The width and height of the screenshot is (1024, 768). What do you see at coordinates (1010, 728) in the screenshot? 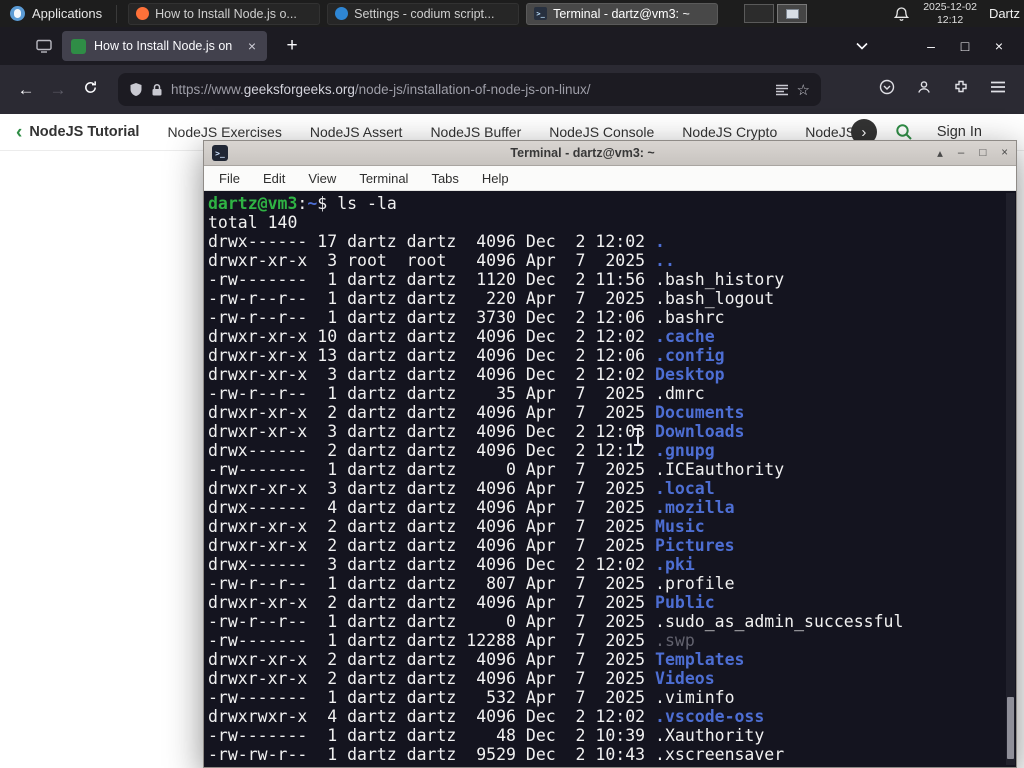
I see `terminal-scrollbar-thumb` at bounding box center [1010, 728].